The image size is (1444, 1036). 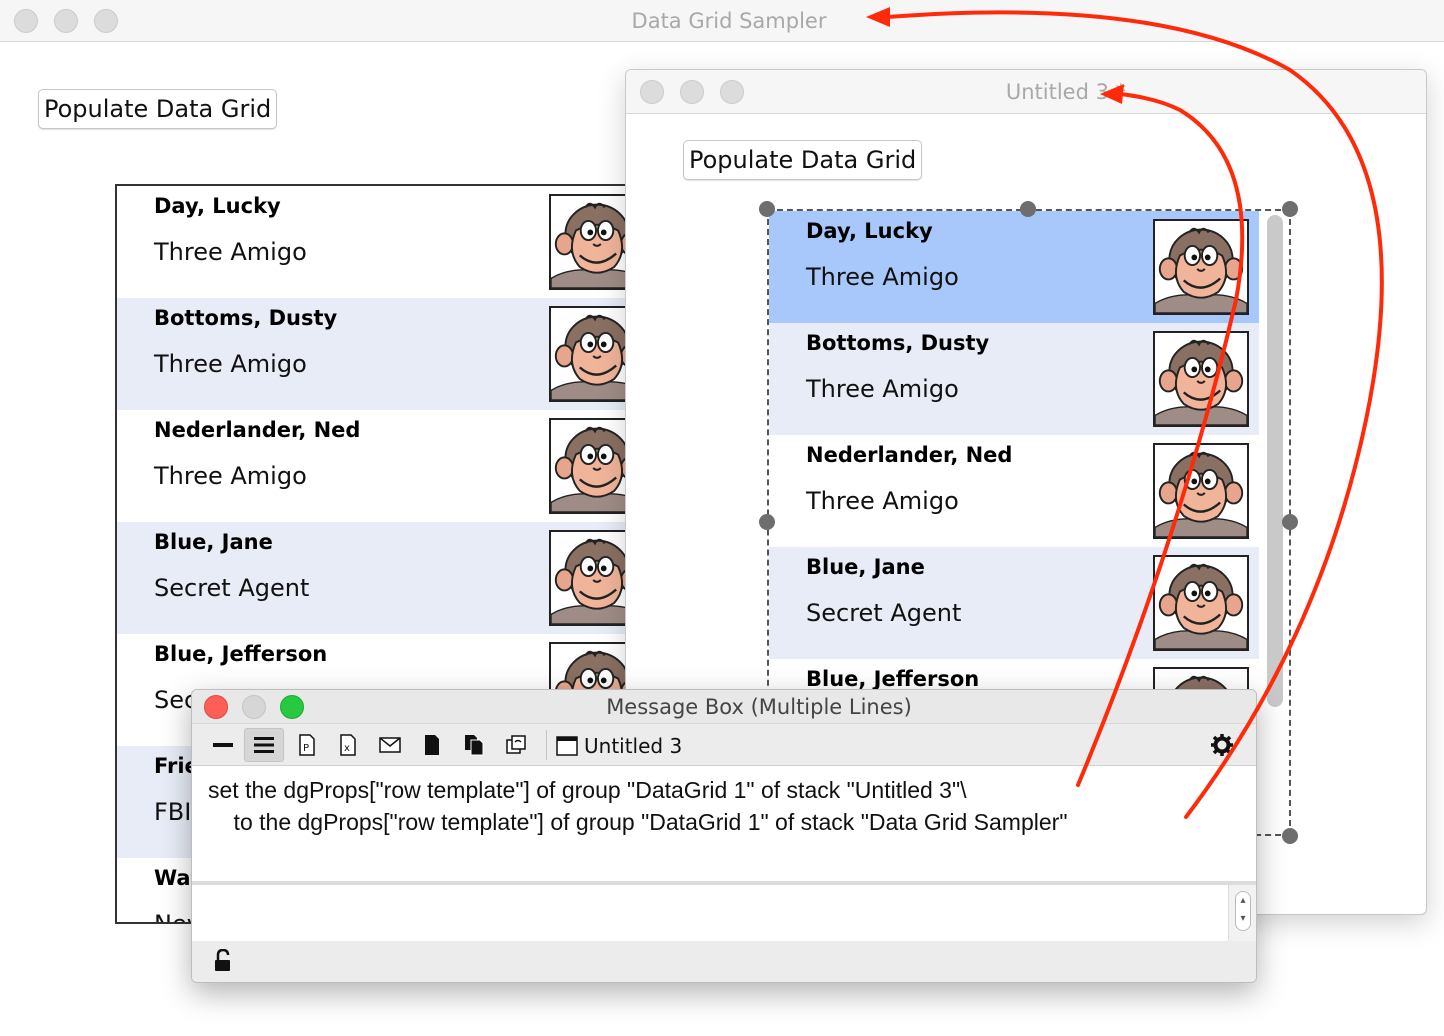 I want to click on global-variables-icon: x, so click(x=348, y=745).